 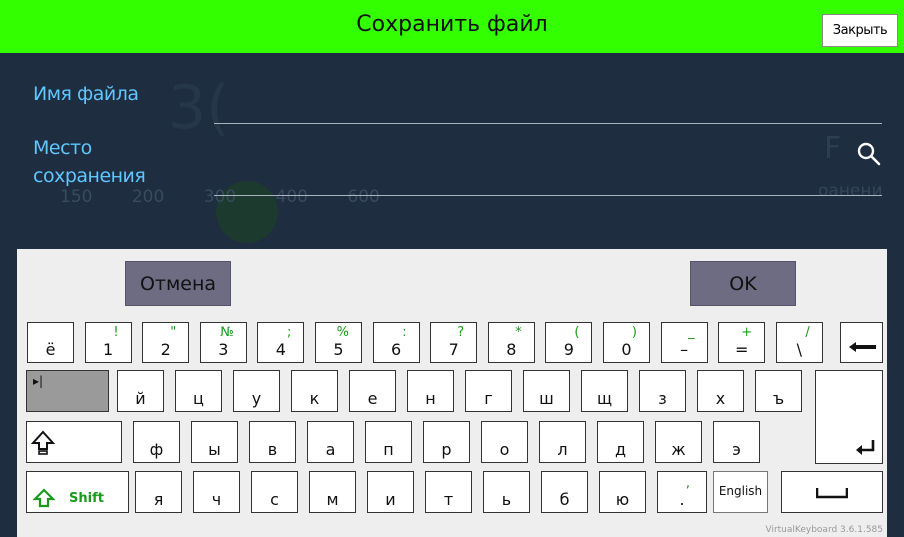 I want to click on key-row1-2-alt: ", so click(x=173, y=332).